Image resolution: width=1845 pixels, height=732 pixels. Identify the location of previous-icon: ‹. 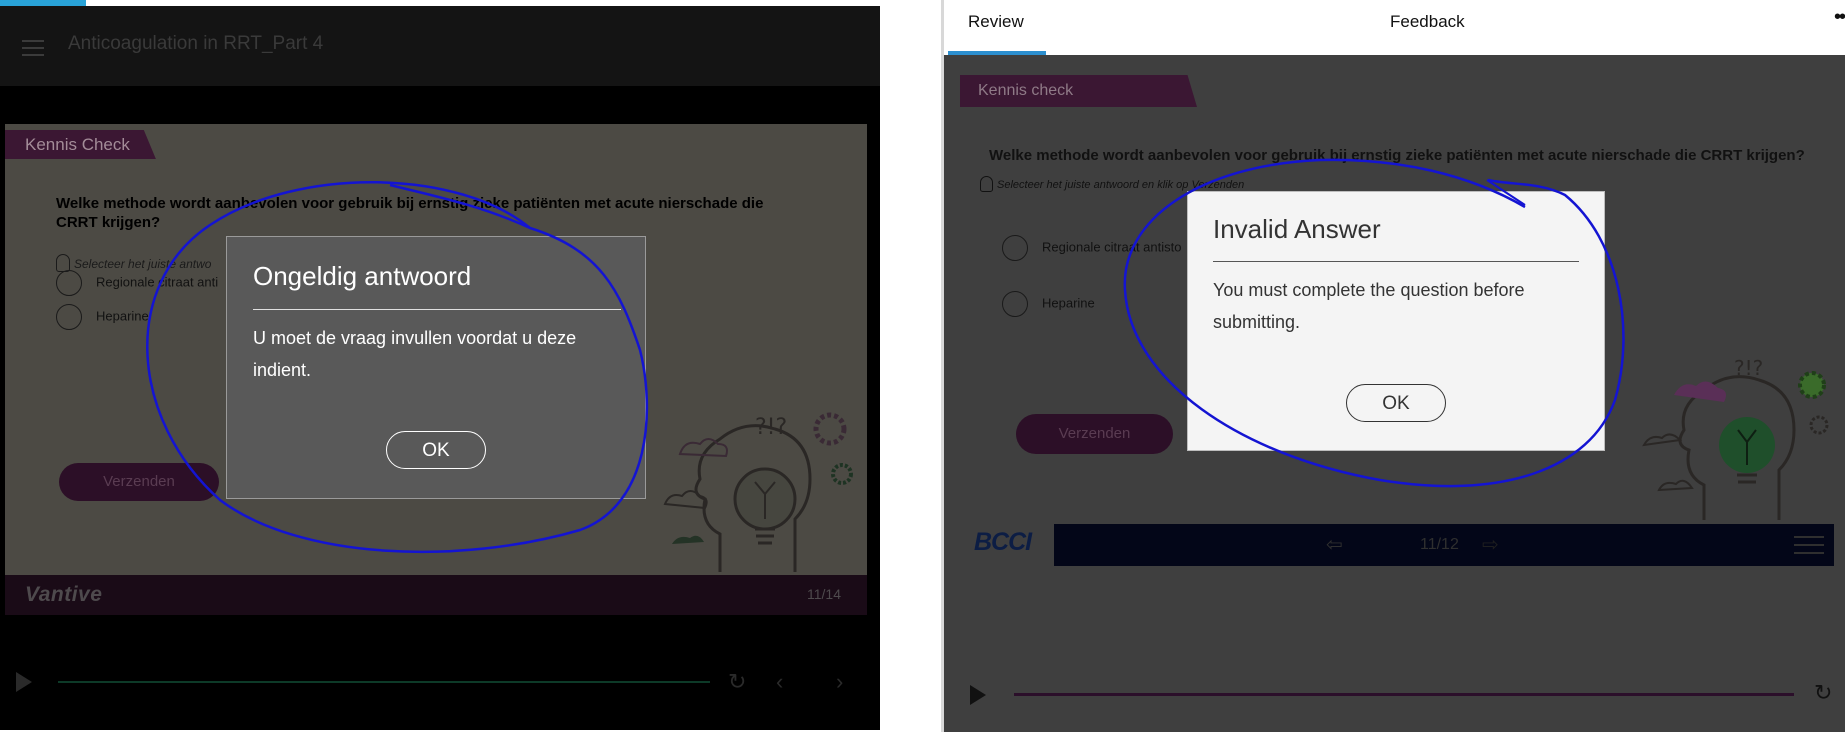
(779, 682).